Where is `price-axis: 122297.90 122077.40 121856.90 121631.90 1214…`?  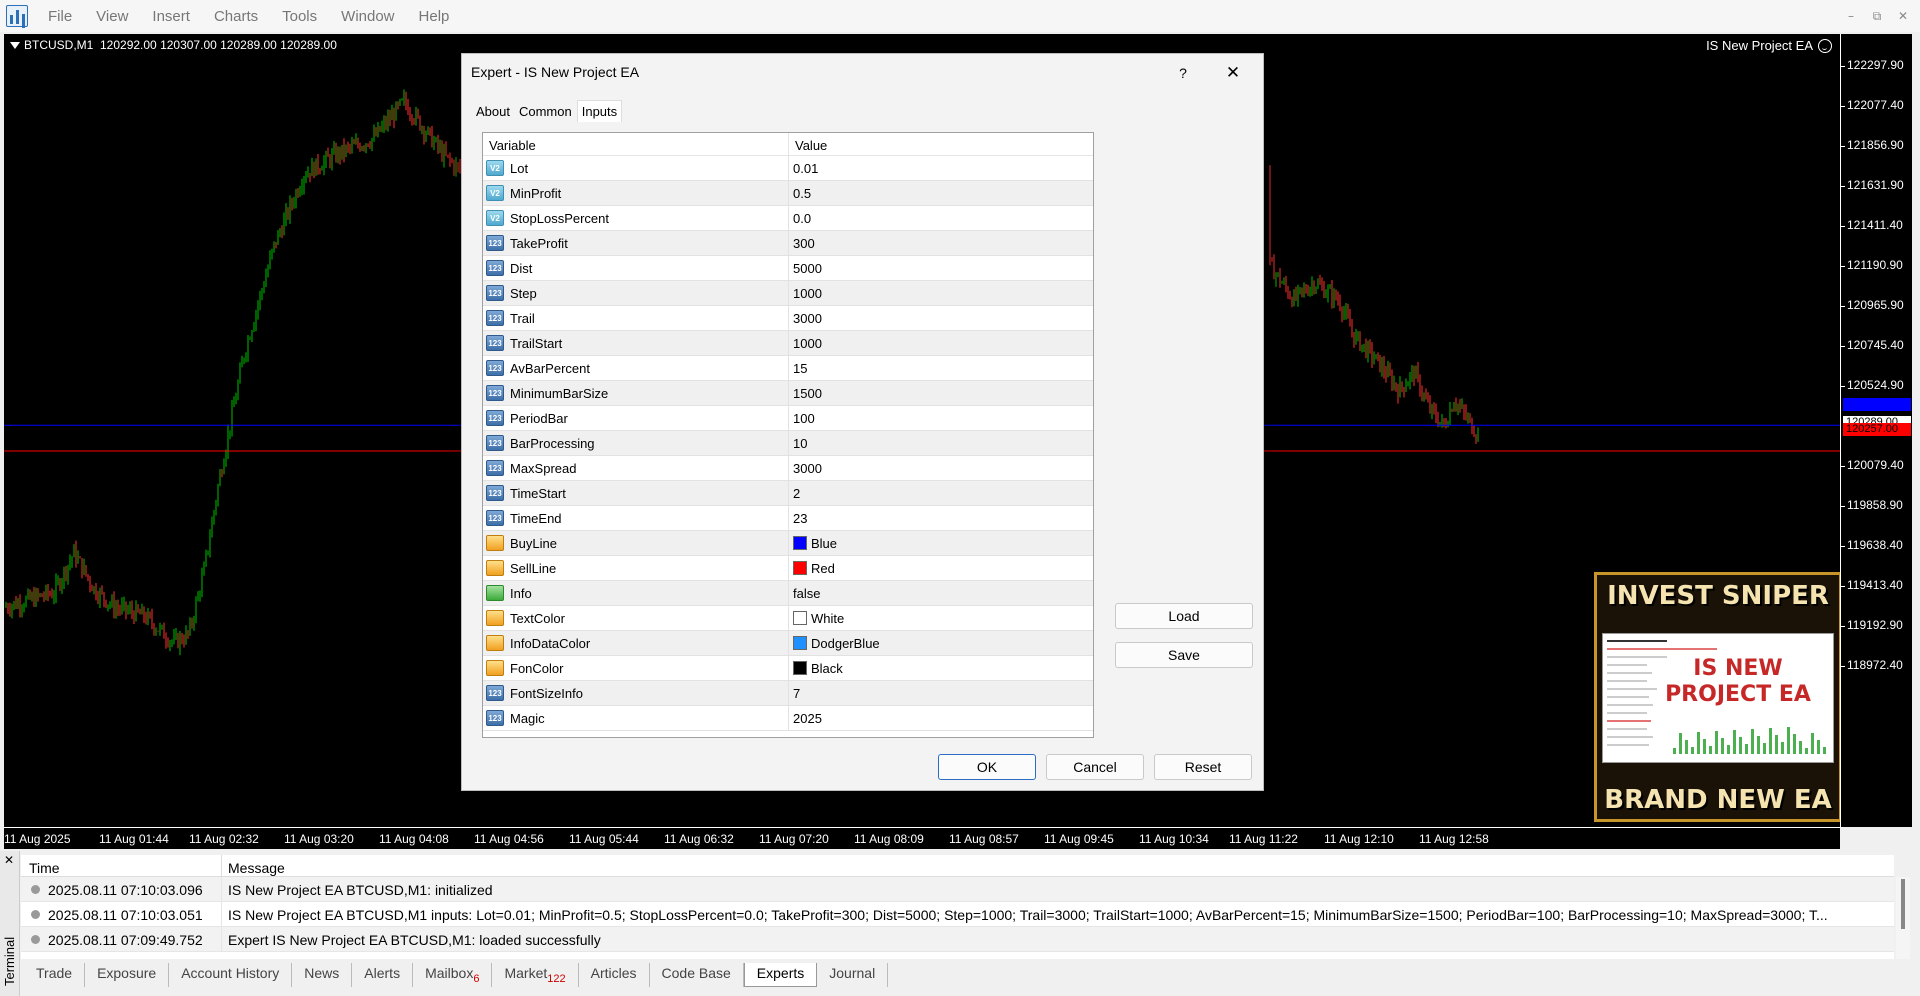
price-axis: 122297.90 122077.40 121856.90 121631.90 1214… is located at coordinates (1876, 430).